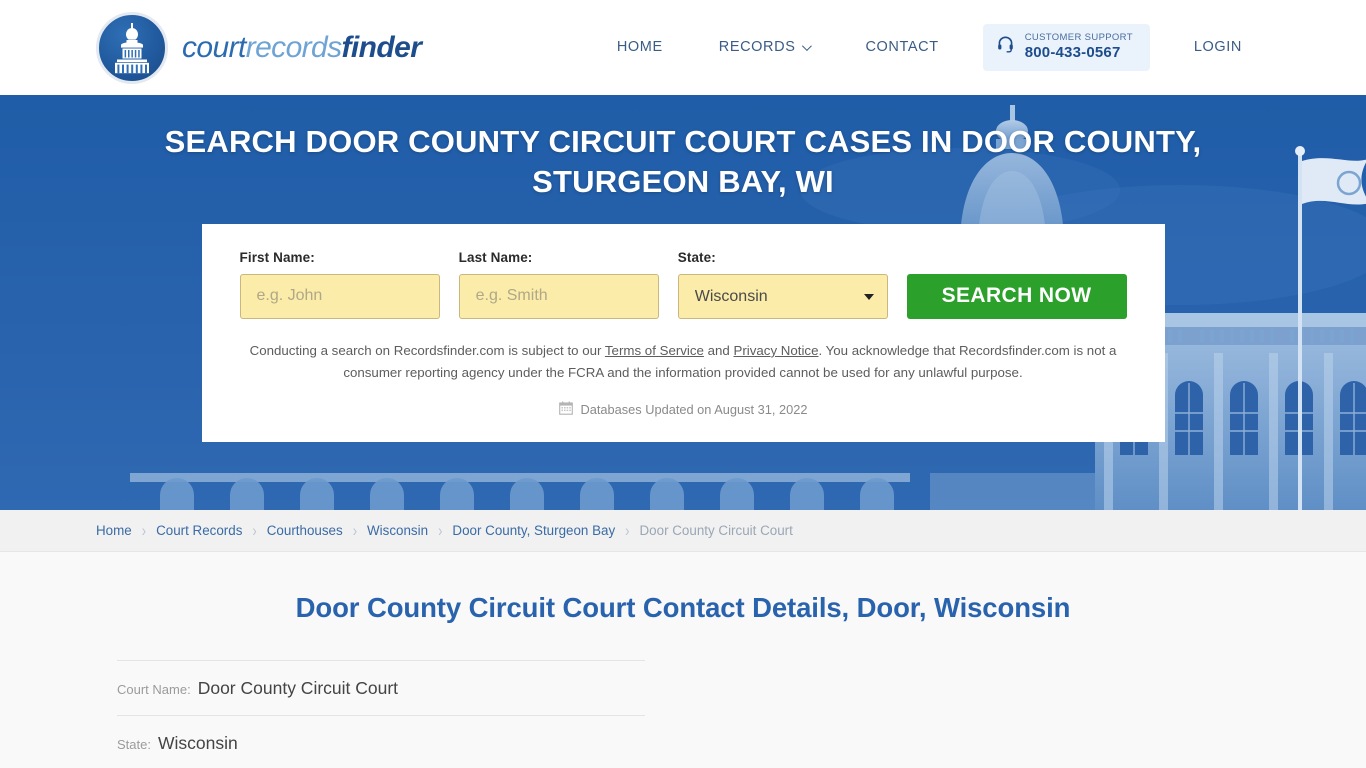  What do you see at coordinates (718, 350) in the screenshot?
I see `disclaimer-part-2: and` at bounding box center [718, 350].